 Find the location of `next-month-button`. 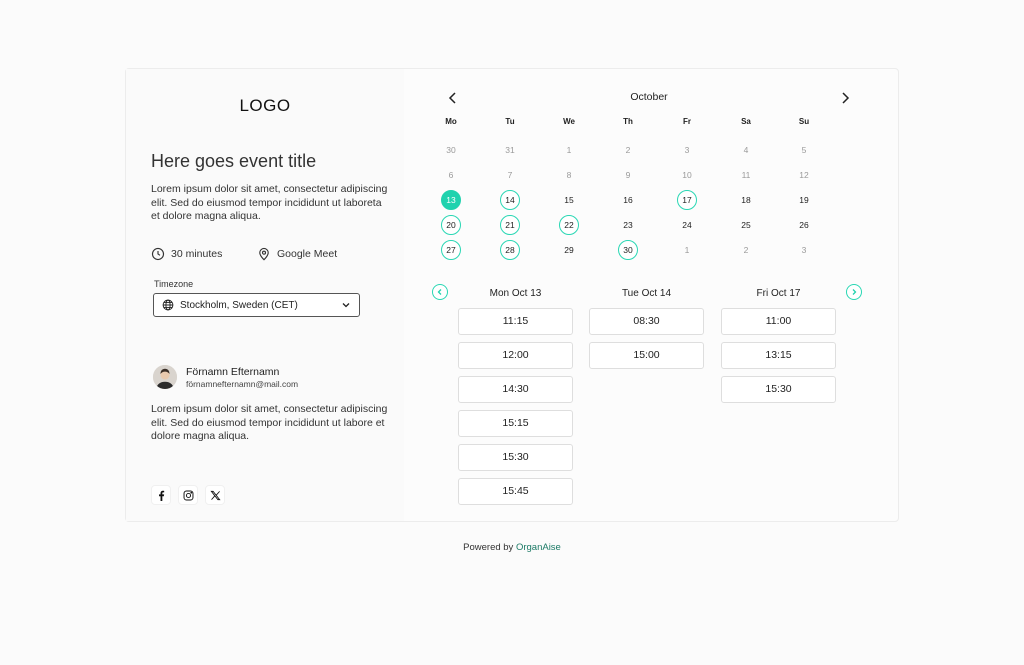

next-month-button is located at coordinates (845, 98).